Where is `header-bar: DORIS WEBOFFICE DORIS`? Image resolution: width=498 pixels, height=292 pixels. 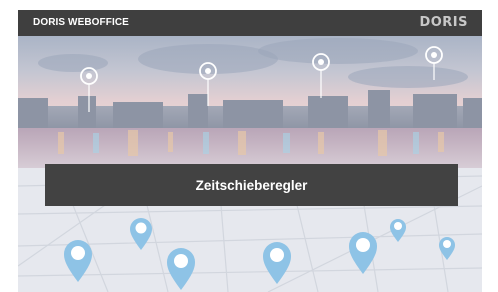 header-bar: DORIS WEBOFFICE DORIS is located at coordinates (250, 23).